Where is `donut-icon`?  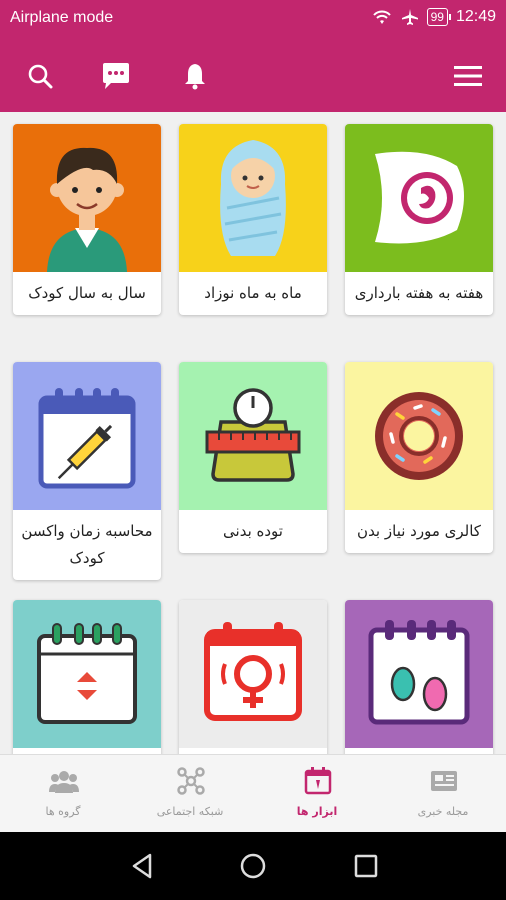
donut-icon is located at coordinates (419, 436).